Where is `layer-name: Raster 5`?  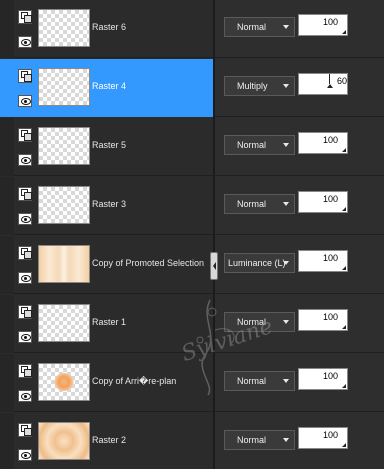
layer-name: Raster 5 is located at coordinates (109, 145).